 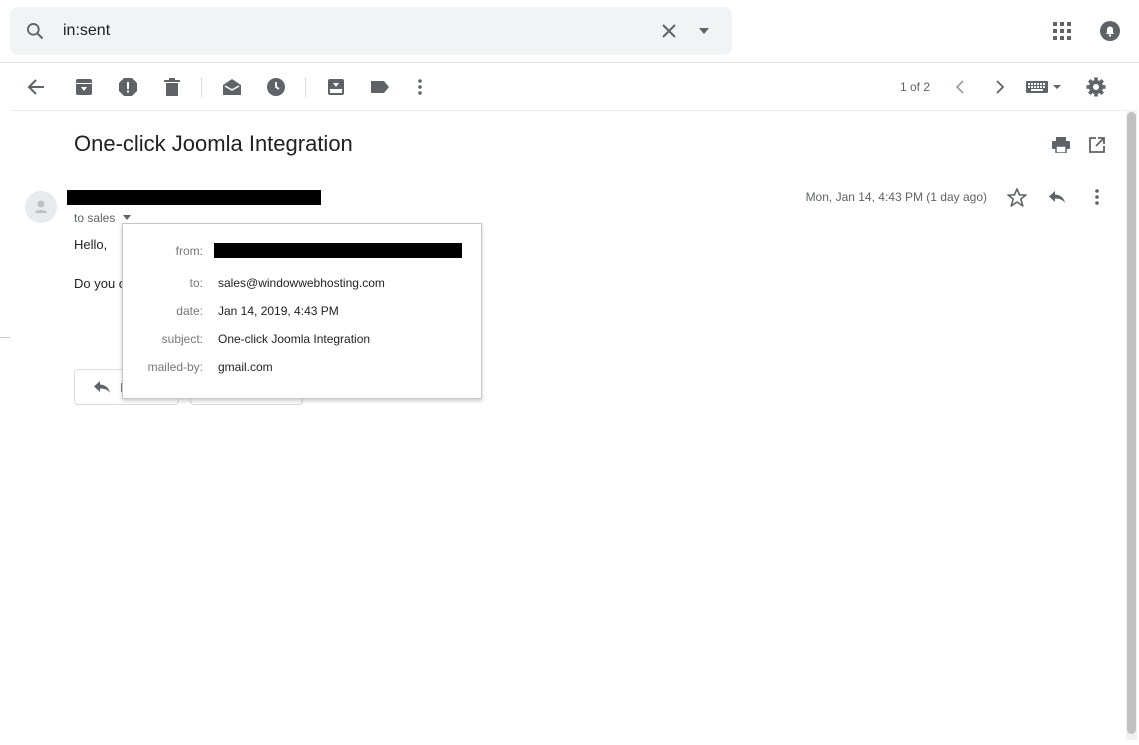 What do you see at coordinates (1097, 197) in the screenshot?
I see `more-message-icon` at bounding box center [1097, 197].